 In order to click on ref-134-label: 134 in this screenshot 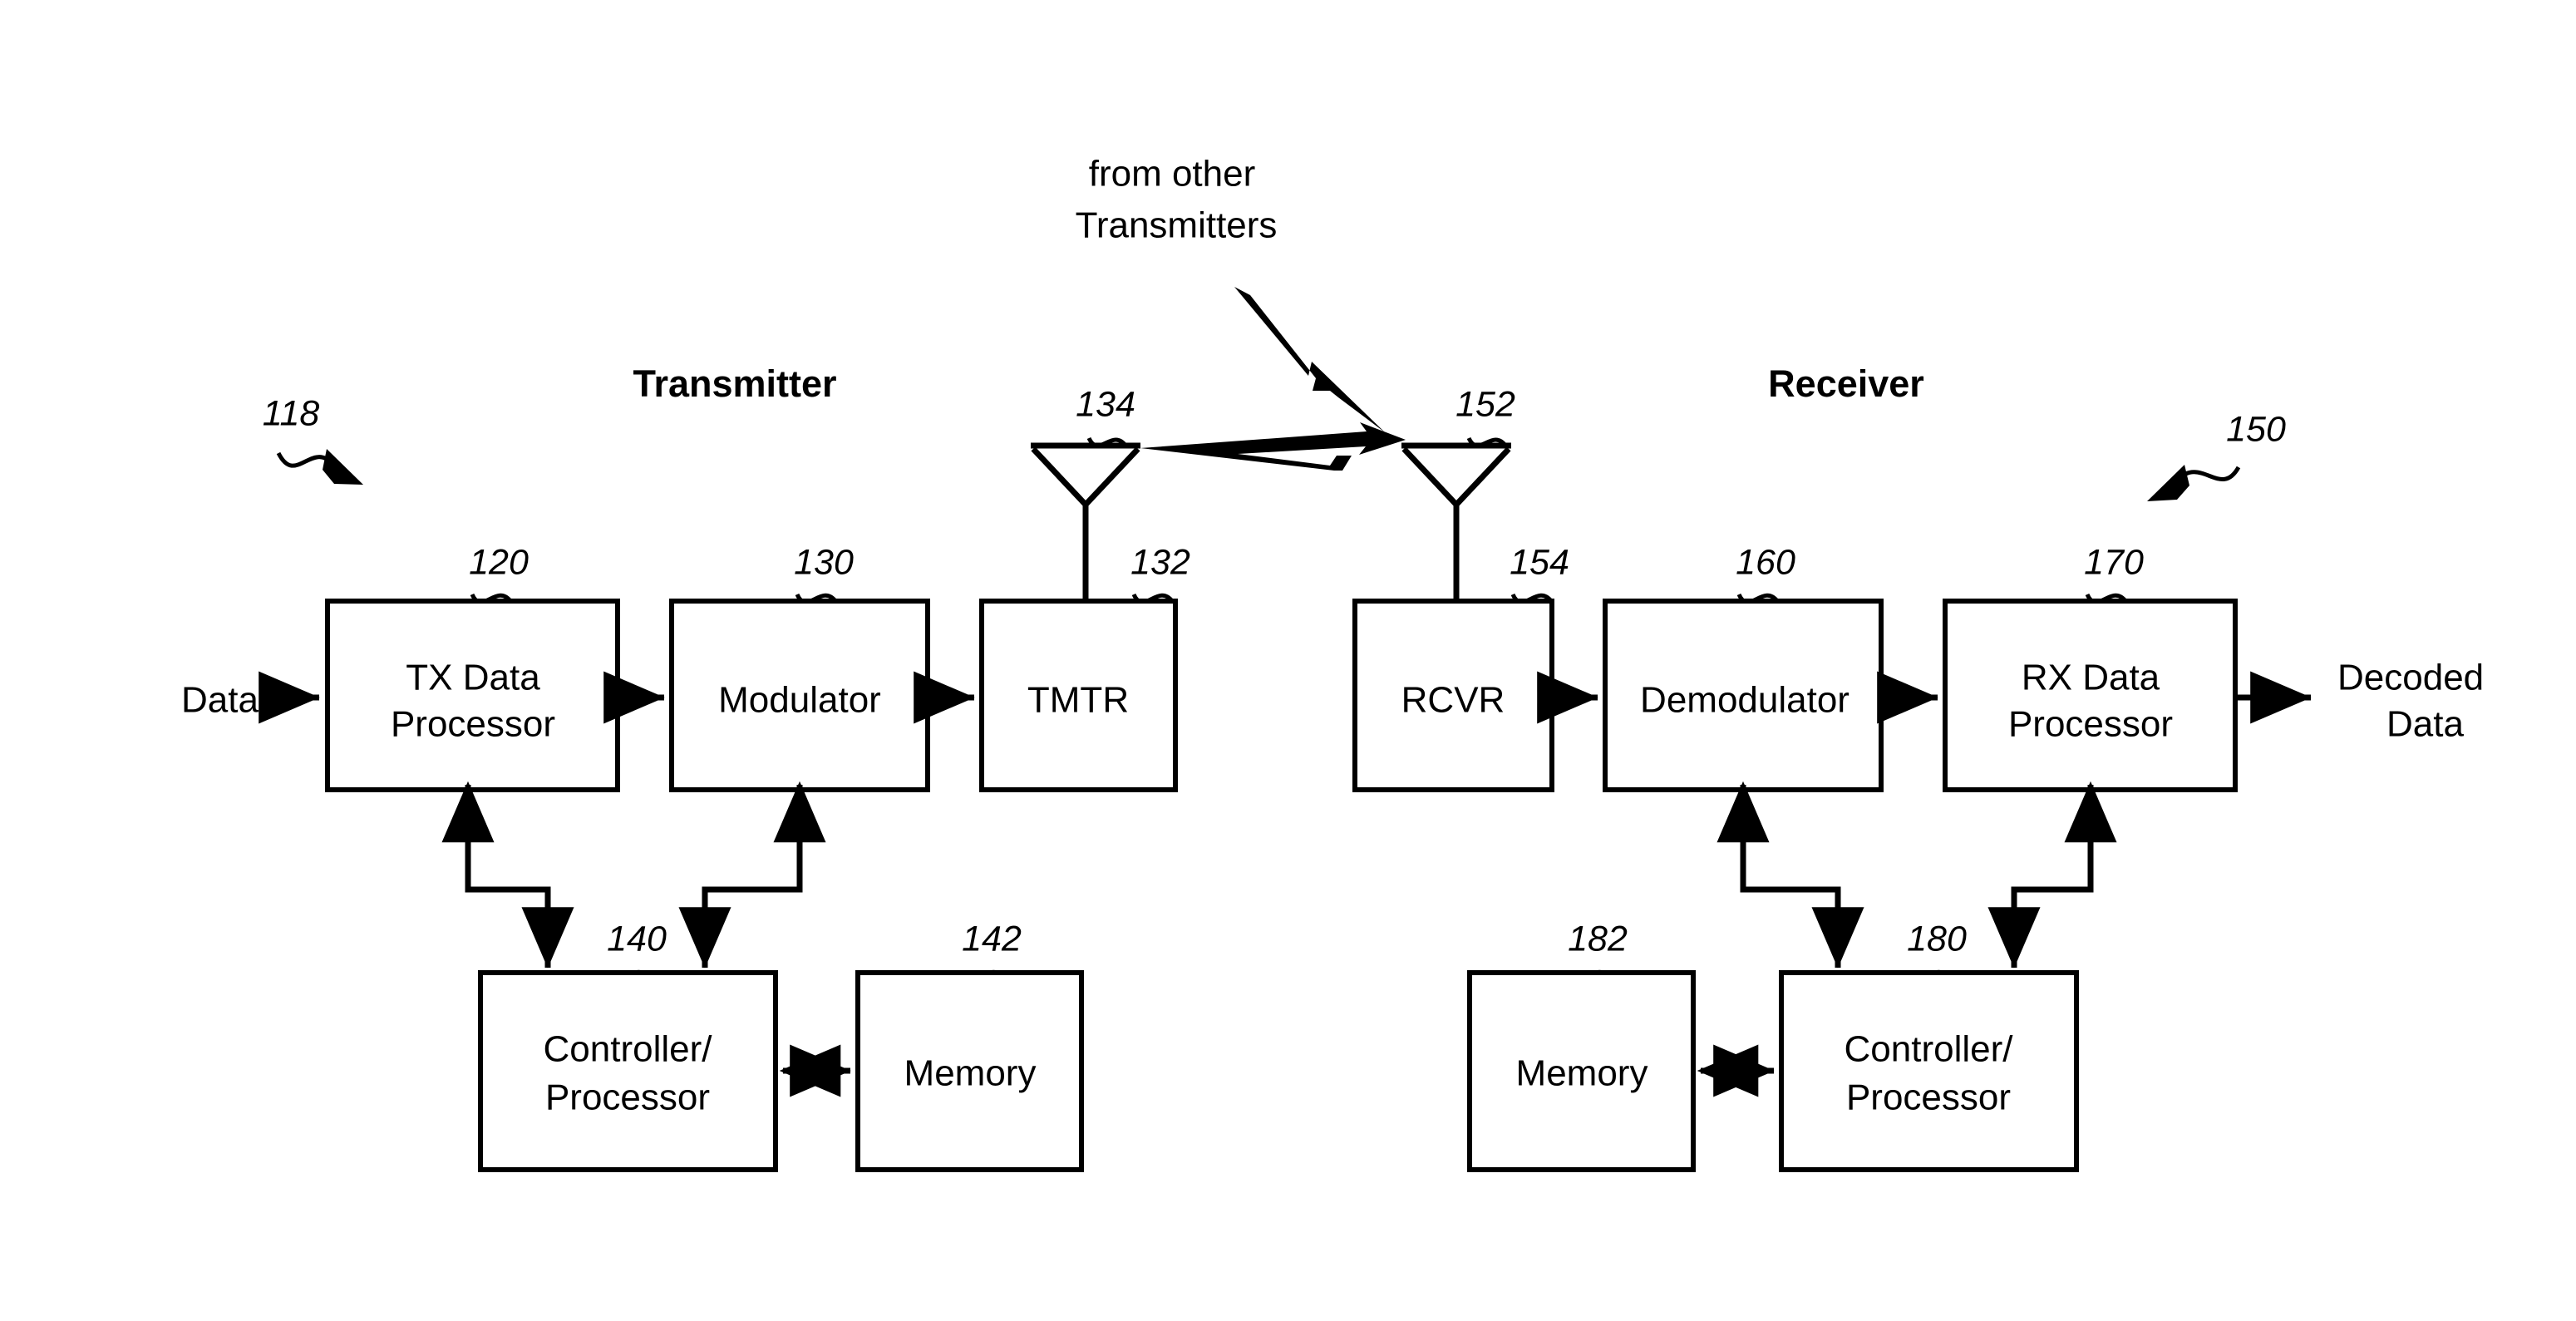, I will do `click(1105, 404)`.